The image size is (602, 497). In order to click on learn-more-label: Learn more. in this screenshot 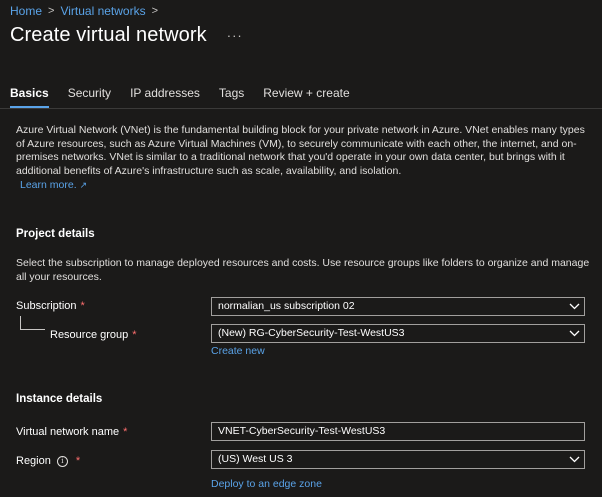, I will do `click(48, 185)`.